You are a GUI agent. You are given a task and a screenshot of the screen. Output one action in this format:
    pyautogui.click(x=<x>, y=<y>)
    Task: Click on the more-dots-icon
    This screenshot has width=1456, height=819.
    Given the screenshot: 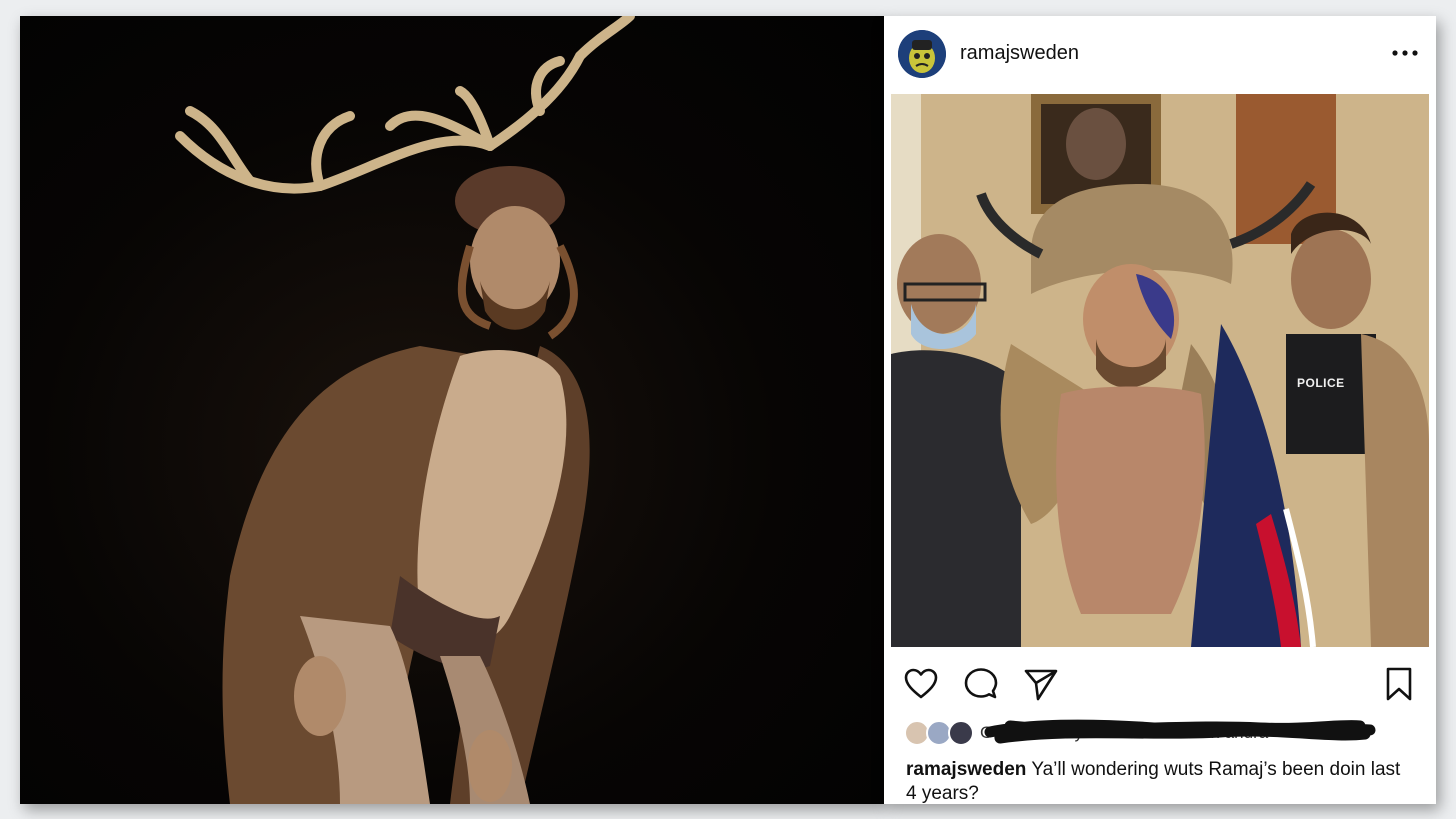 What is the action you would take?
    pyautogui.click(x=1405, y=53)
    